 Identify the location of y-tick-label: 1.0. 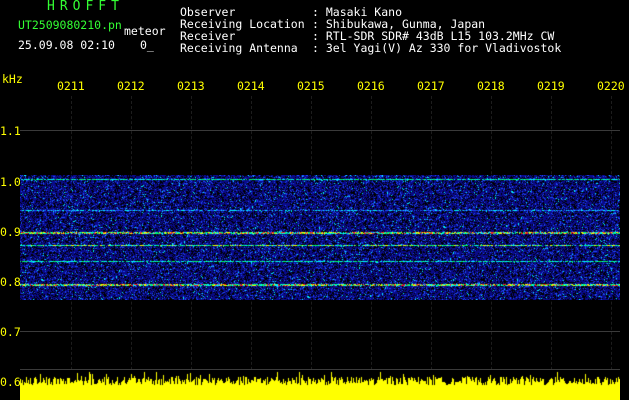
(10, 182).